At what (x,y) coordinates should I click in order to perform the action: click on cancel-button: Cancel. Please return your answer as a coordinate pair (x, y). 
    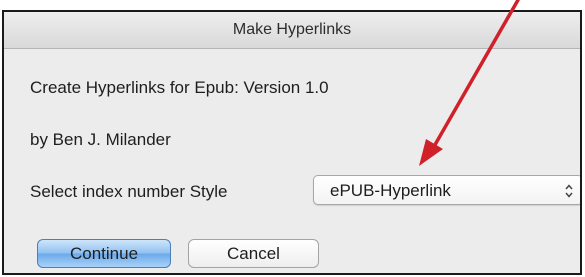
    Looking at the image, I should click on (253, 253).